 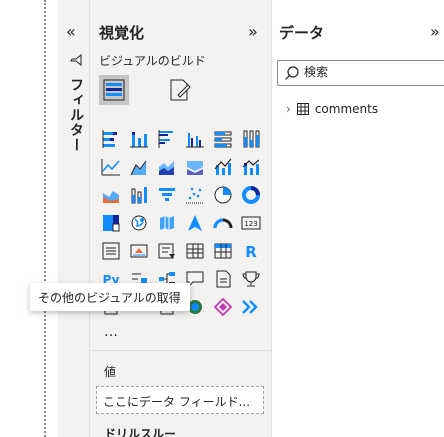 What do you see at coordinates (251, 307) in the screenshot?
I see `chevrons-icon` at bounding box center [251, 307].